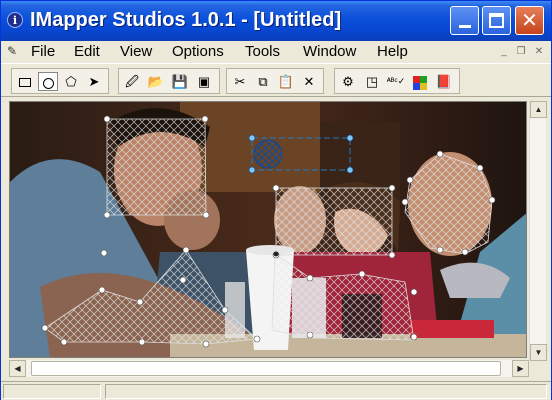 The width and height of the screenshot is (552, 400). I want to click on menu-window: Window, so click(329, 51).